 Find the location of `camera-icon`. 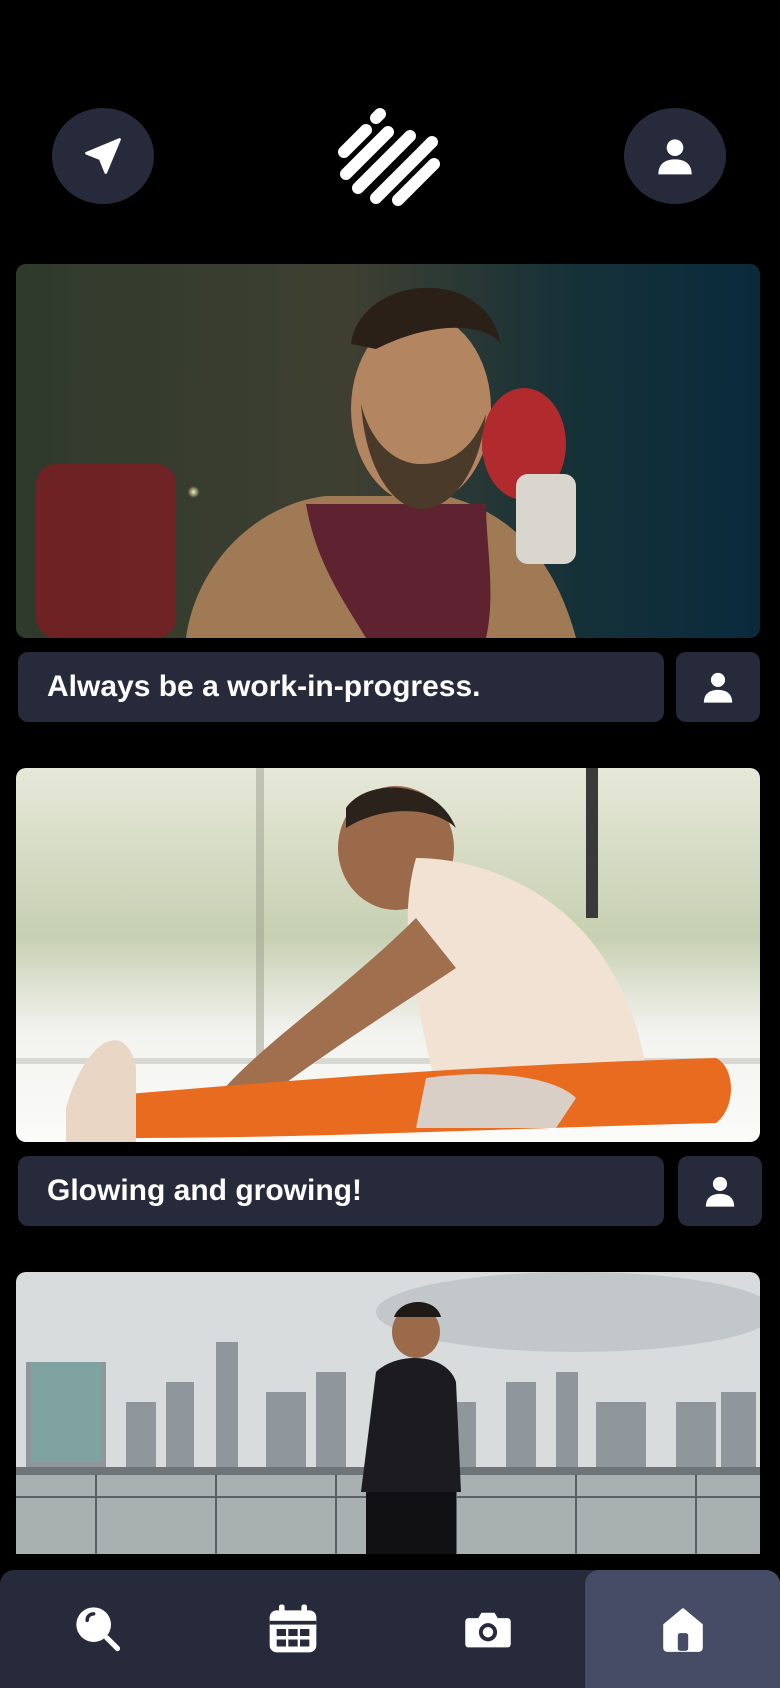

camera-icon is located at coordinates (487, 1630).